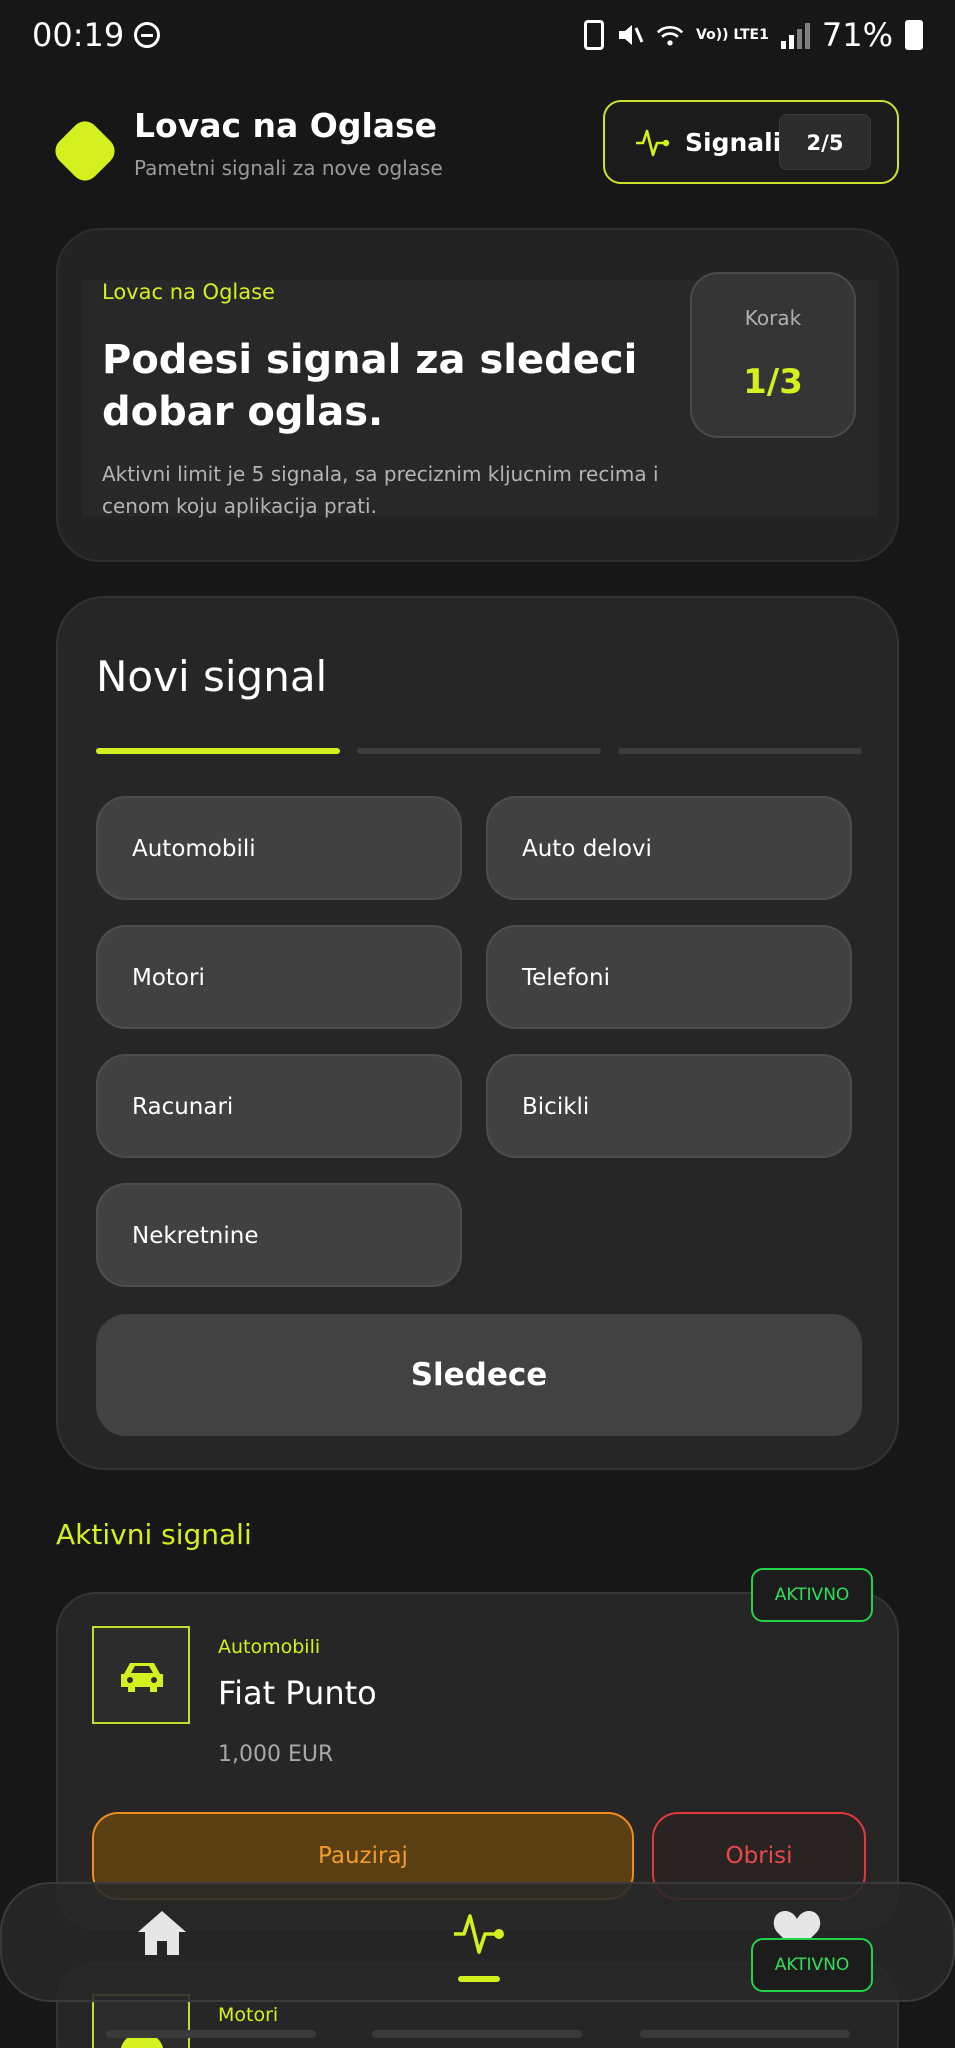 The height and width of the screenshot is (2048, 955). What do you see at coordinates (479, 1979) in the screenshot?
I see `active-tab-indicator` at bounding box center [479, 1979].